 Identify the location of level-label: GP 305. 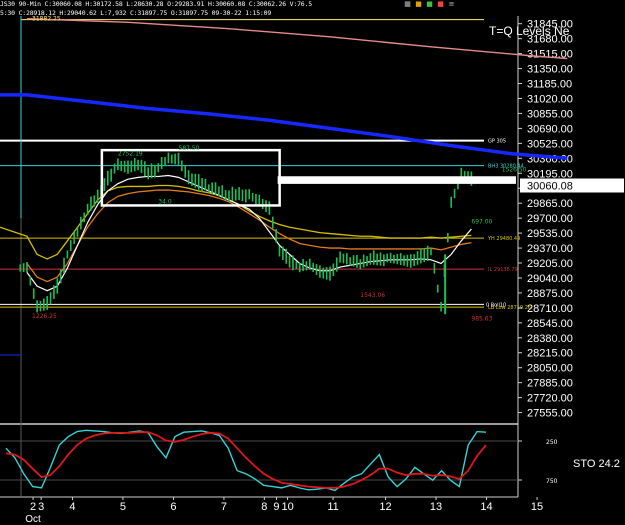
(497, 142).